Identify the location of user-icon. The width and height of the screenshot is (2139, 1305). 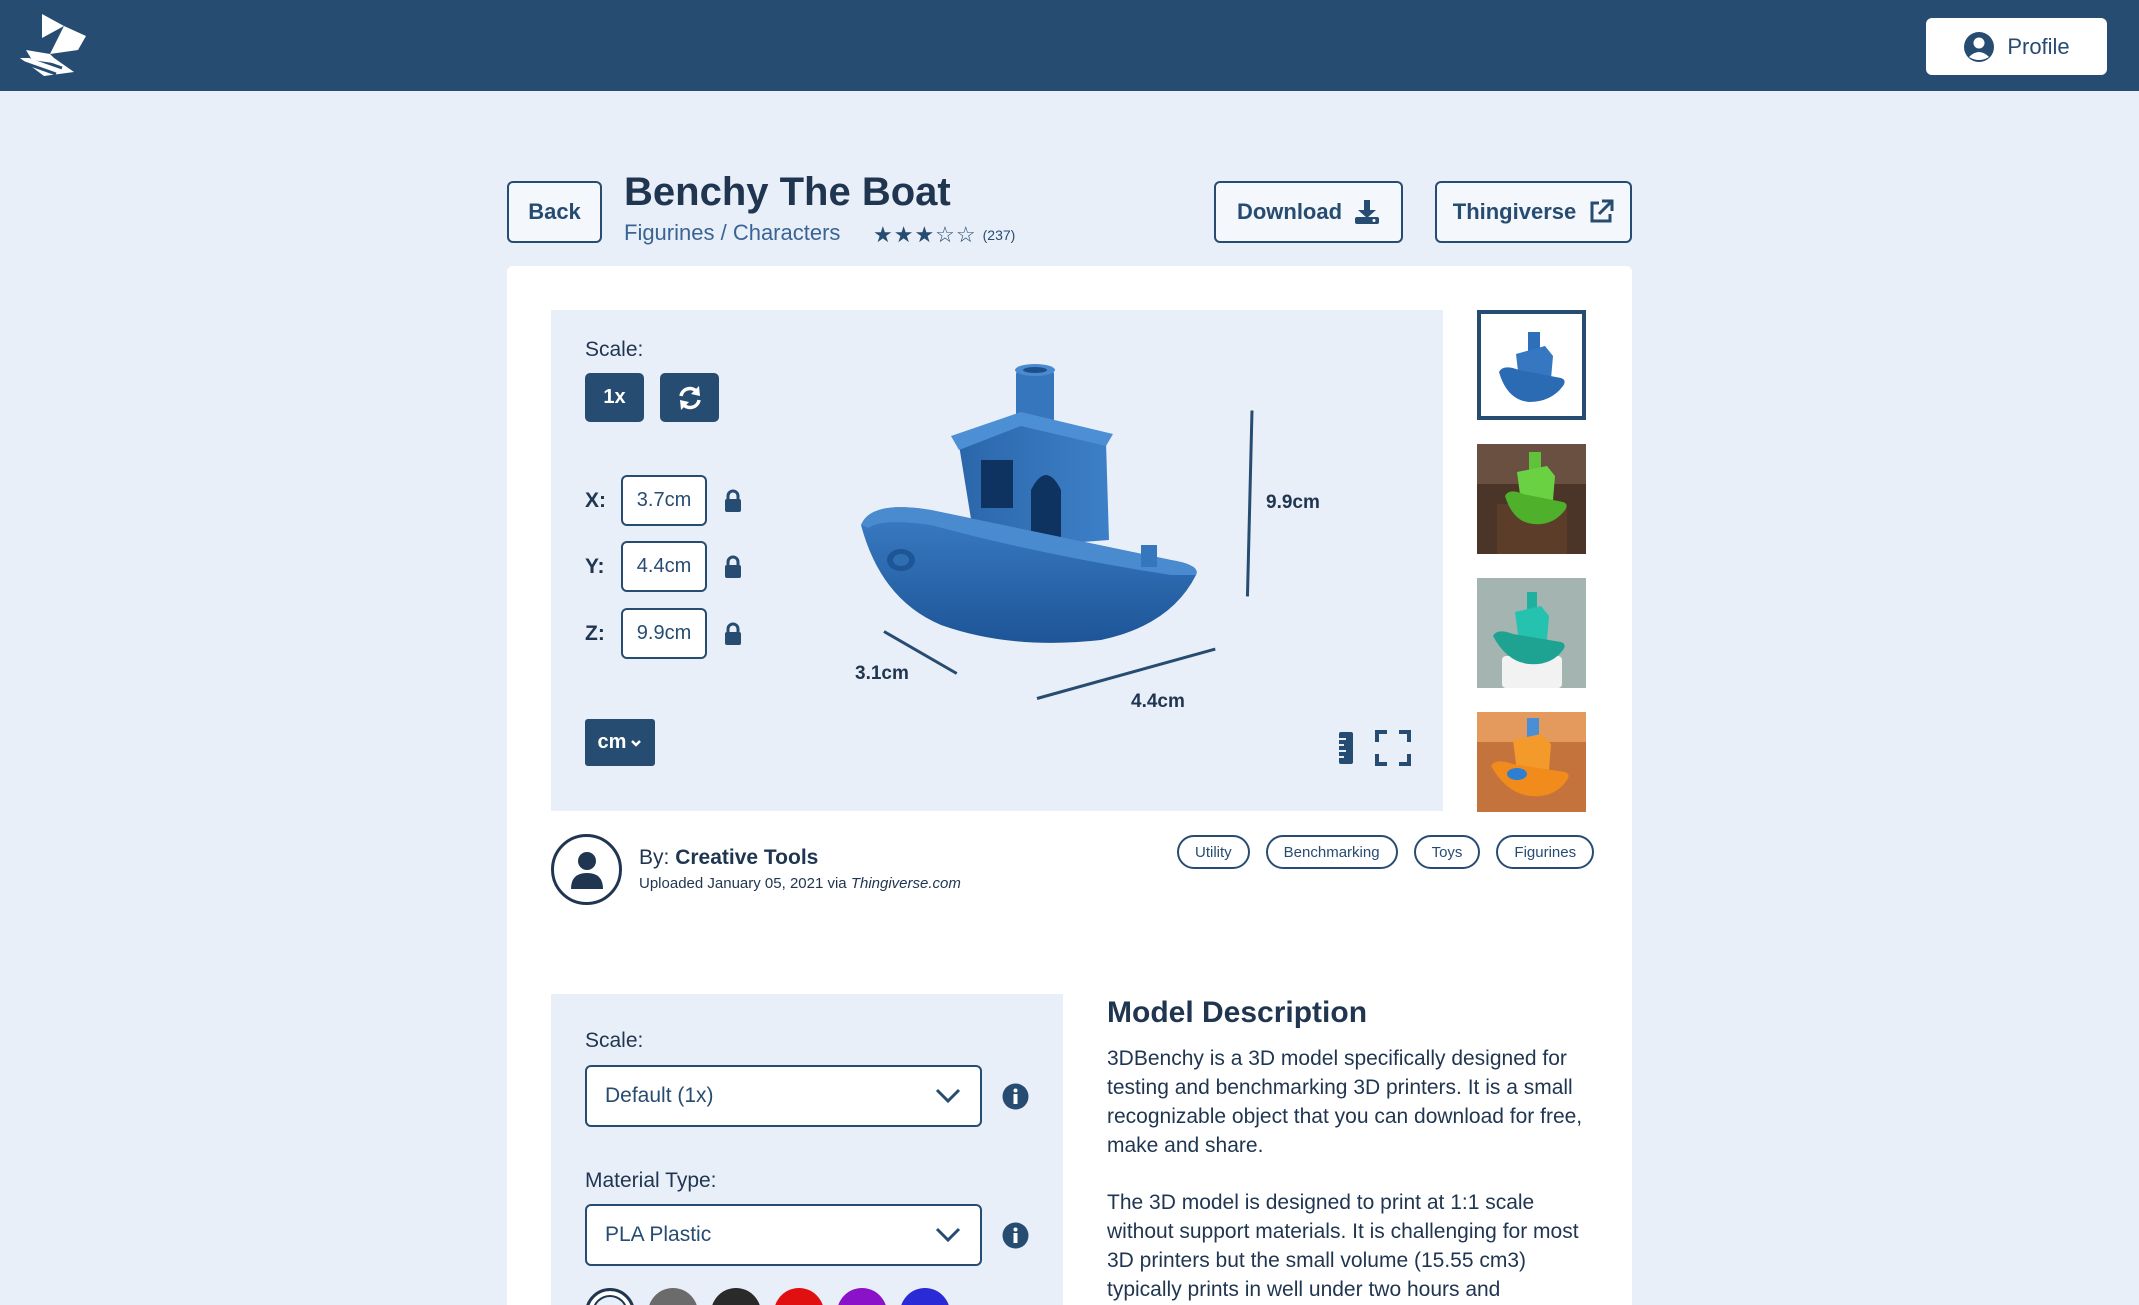
(586, 870).